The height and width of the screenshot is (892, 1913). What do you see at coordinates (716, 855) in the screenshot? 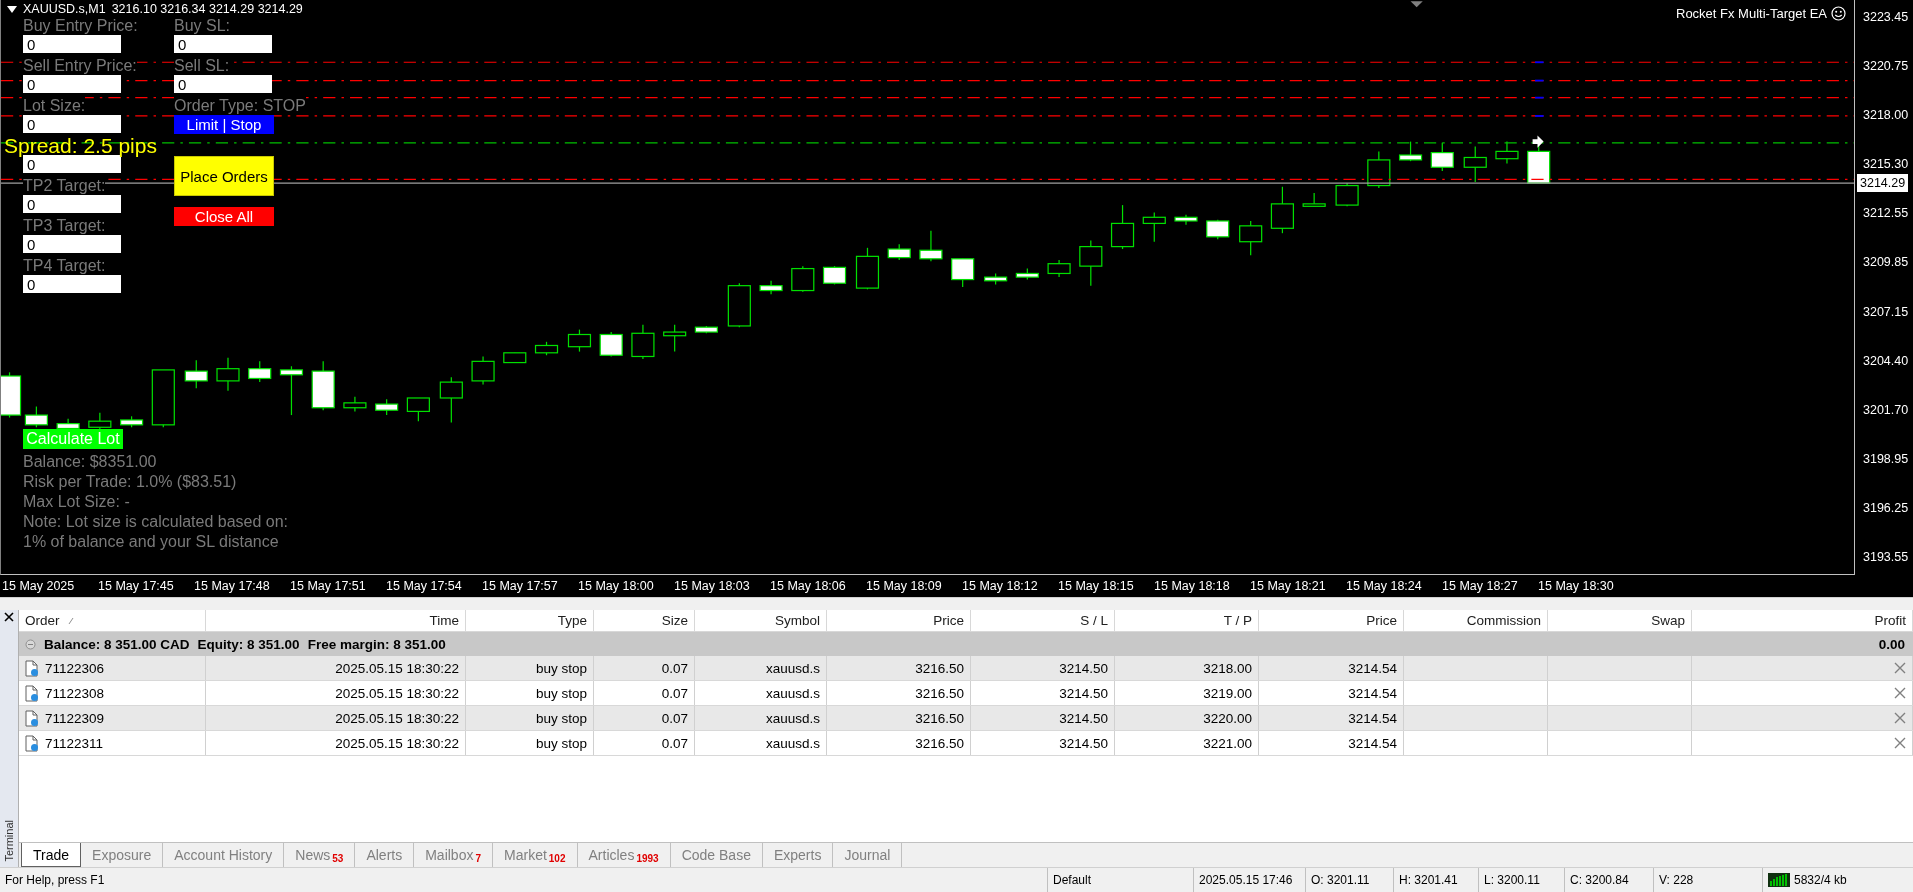
I see `tab-label: Code Base` at bounding box center [716, 855].